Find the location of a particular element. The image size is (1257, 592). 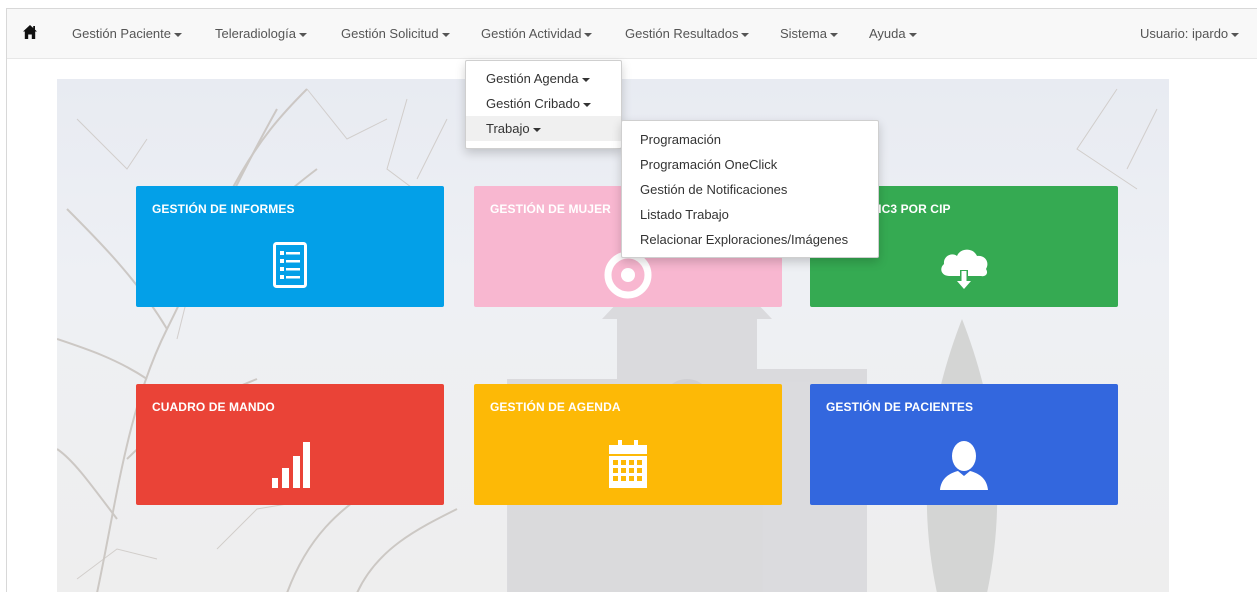

user-icon is located at coordinates (964, 465).